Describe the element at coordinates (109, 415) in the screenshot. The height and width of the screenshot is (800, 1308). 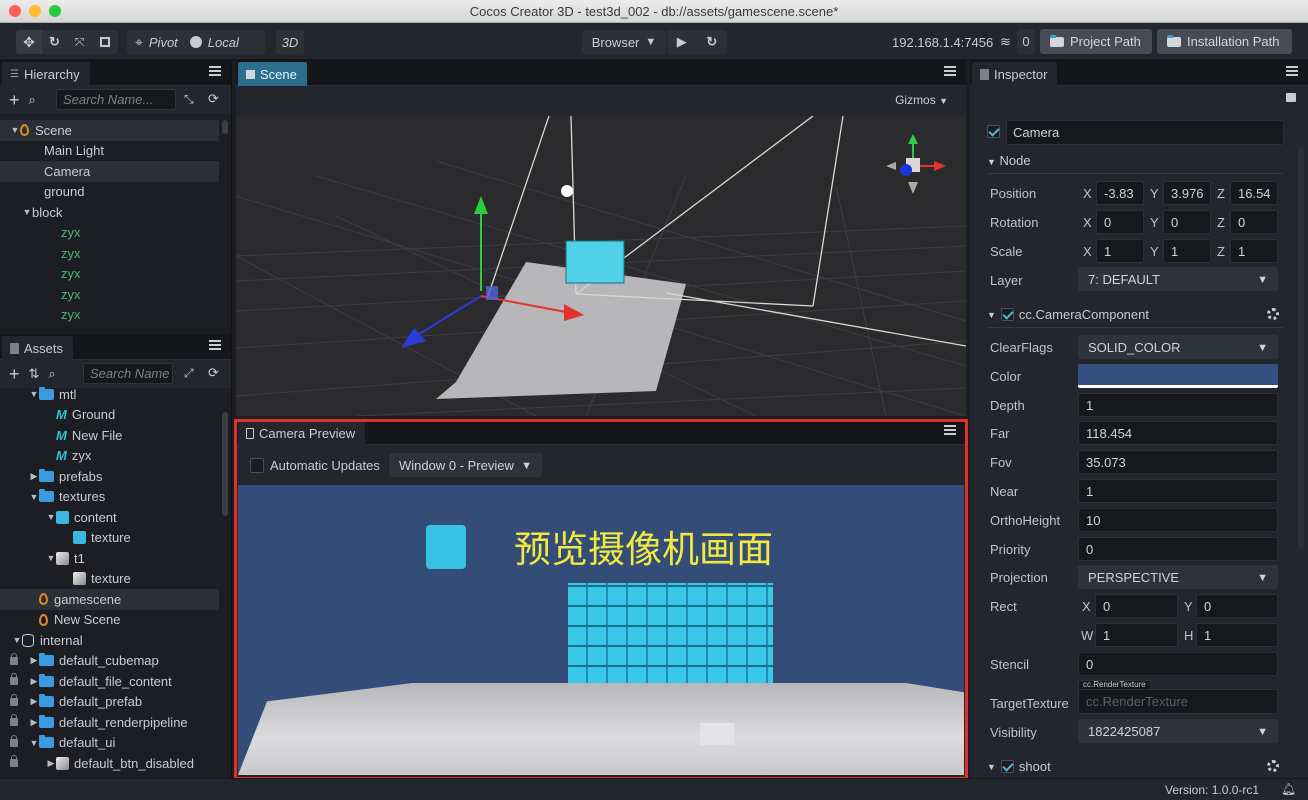
I see `asset-item: M Ground` at that location.